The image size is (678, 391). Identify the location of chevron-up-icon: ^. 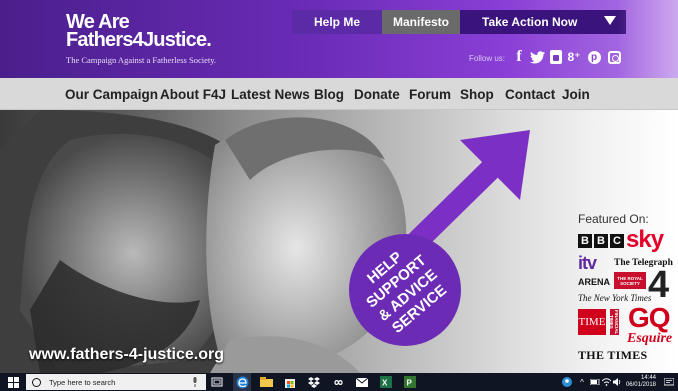
(582, 382).